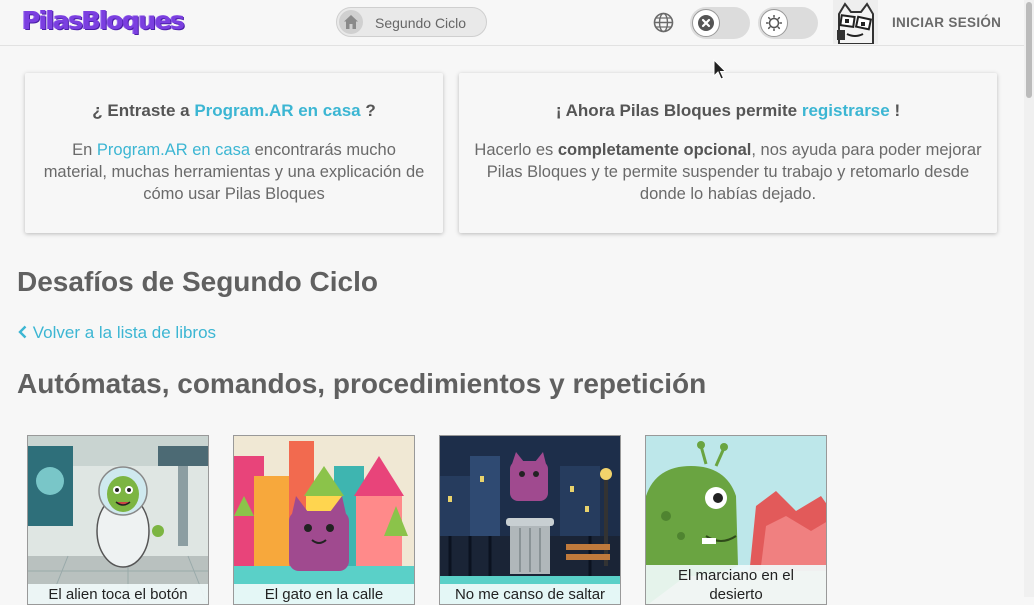 The height and width of the screenshot is (605, 1034). What do you see at coordinates (895, 110) in the screenshot?
I see `card-title-text: !` at bounding box center [895, 110].